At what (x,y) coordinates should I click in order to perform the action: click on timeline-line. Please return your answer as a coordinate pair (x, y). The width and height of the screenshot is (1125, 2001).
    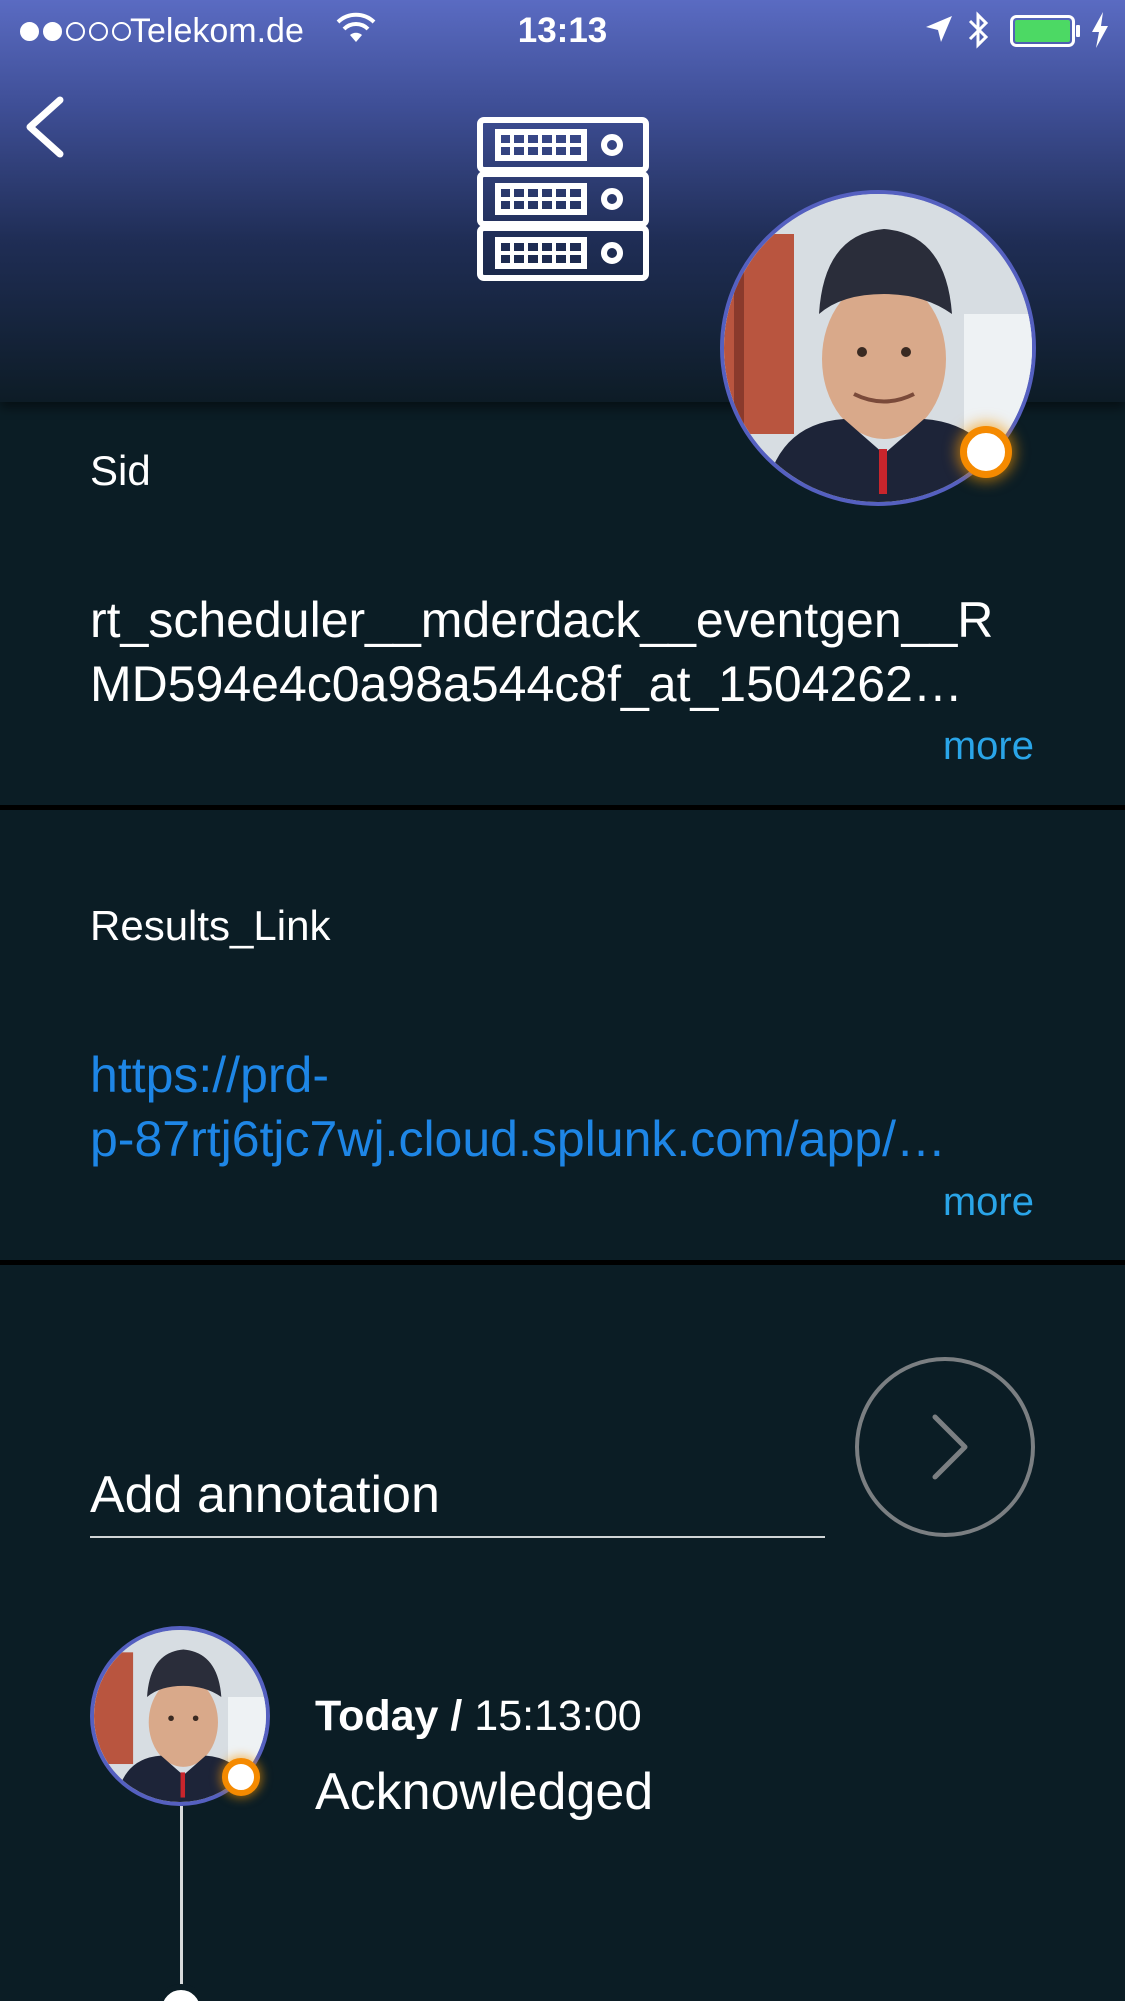
    Looking at the image, I should click on (181, 1903).